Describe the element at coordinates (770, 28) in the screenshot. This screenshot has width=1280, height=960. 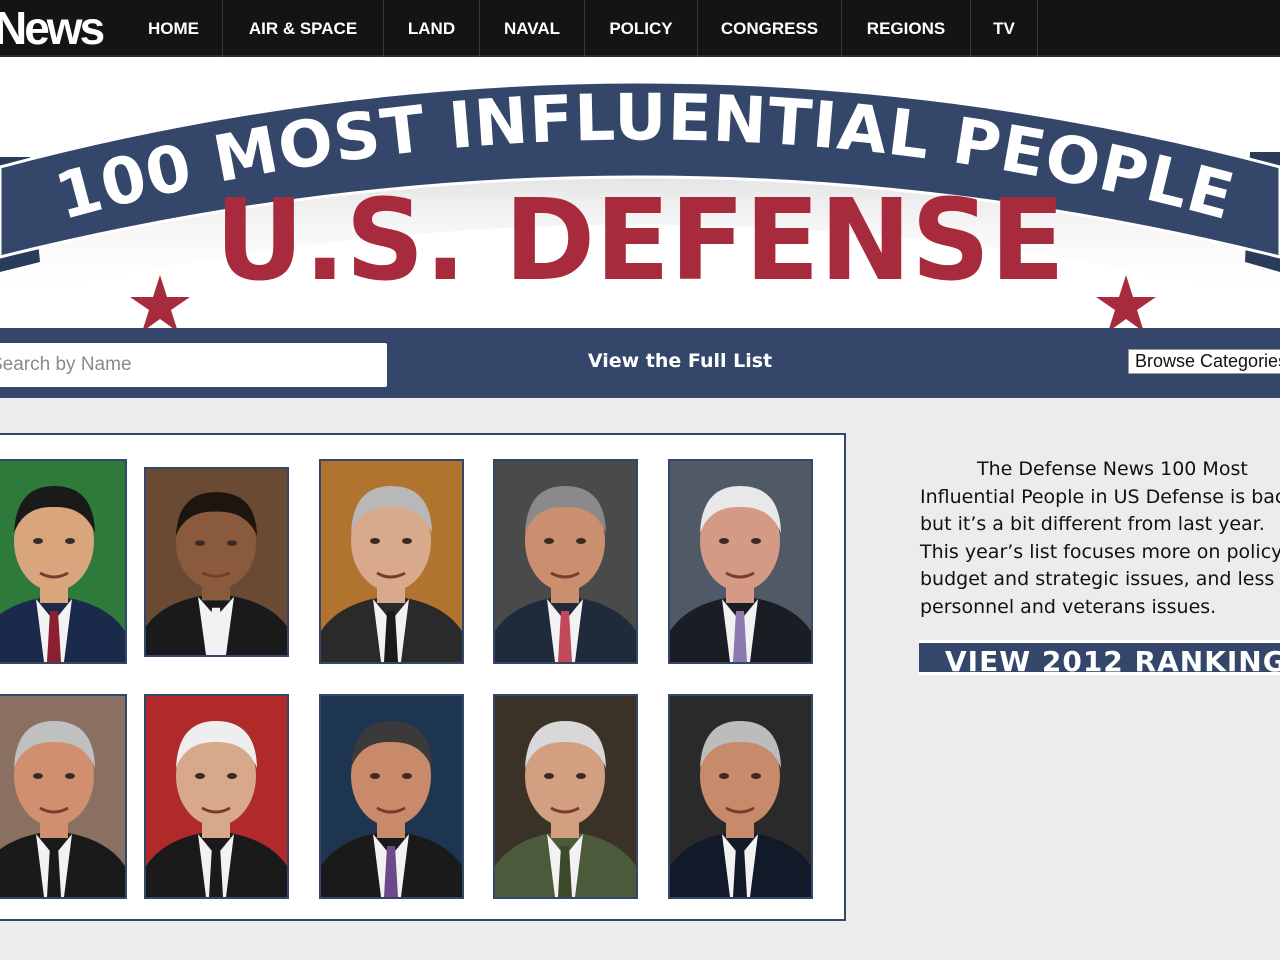
I see `nav-congress: CONGRESS` at that location.